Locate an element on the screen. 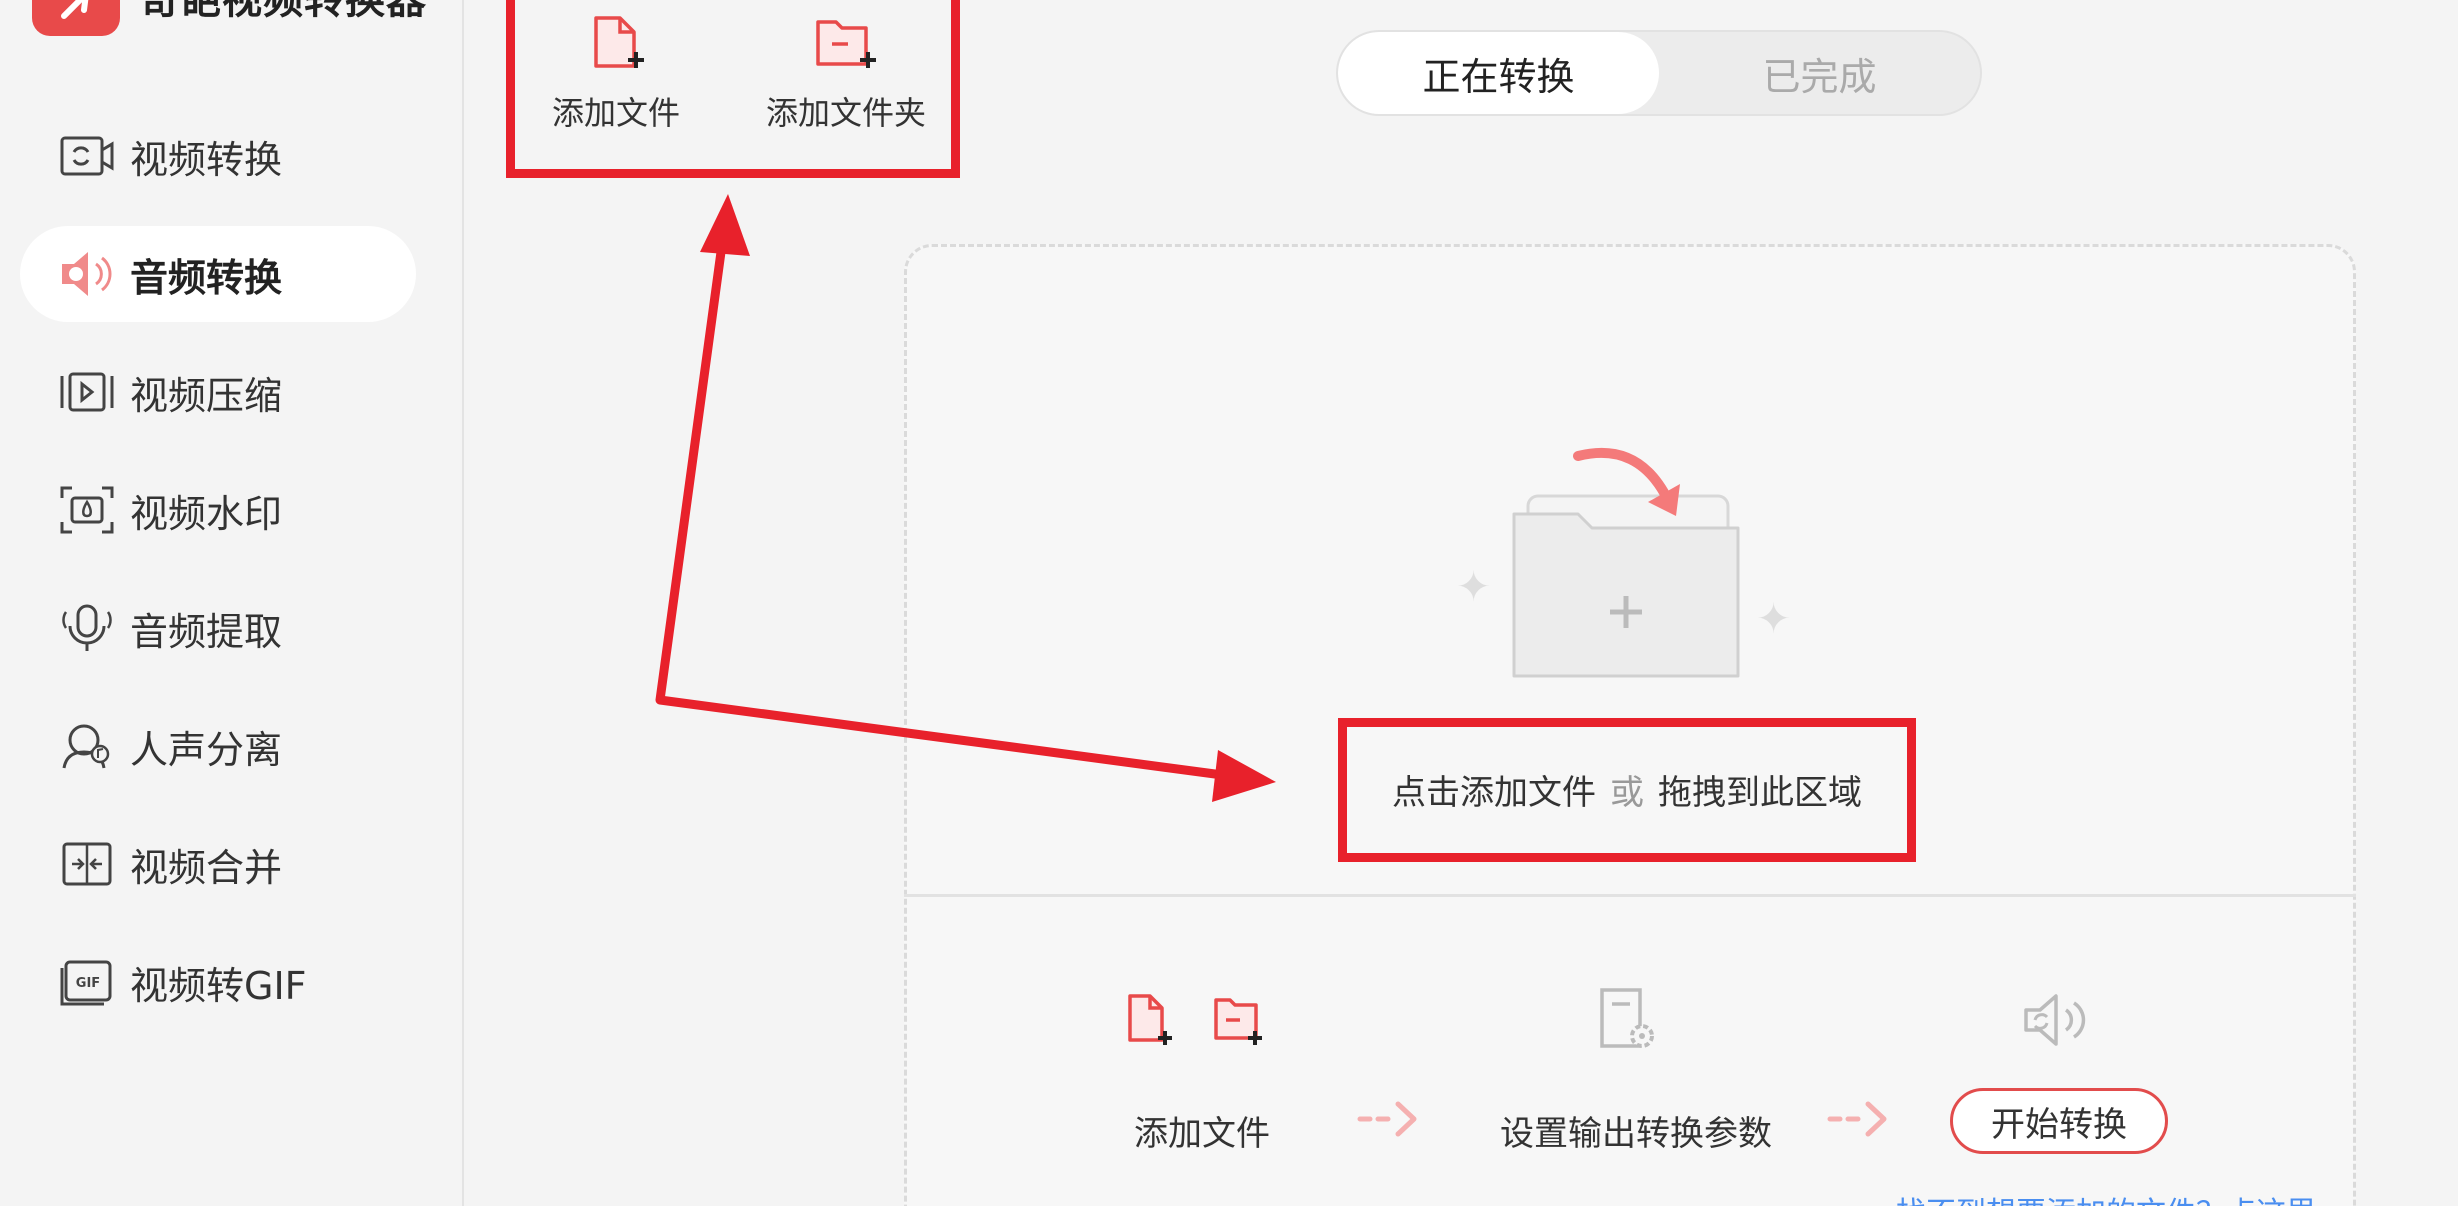 The image size is (2458, 1206). svg-text: GIF is located at coordinates (88, 983).